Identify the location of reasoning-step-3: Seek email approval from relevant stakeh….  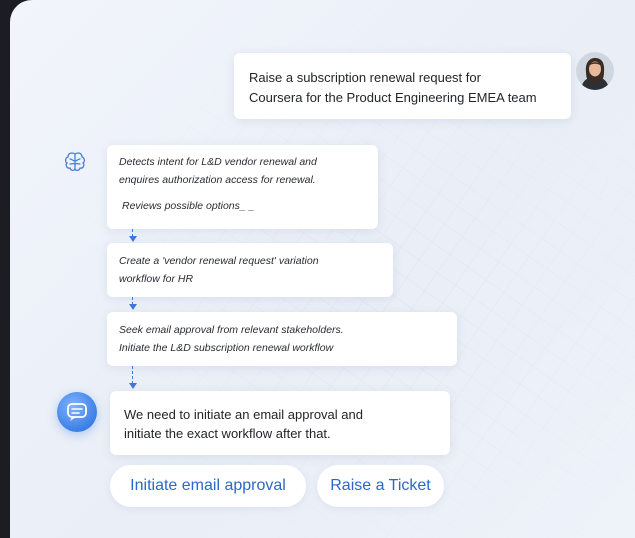
(282, 339).